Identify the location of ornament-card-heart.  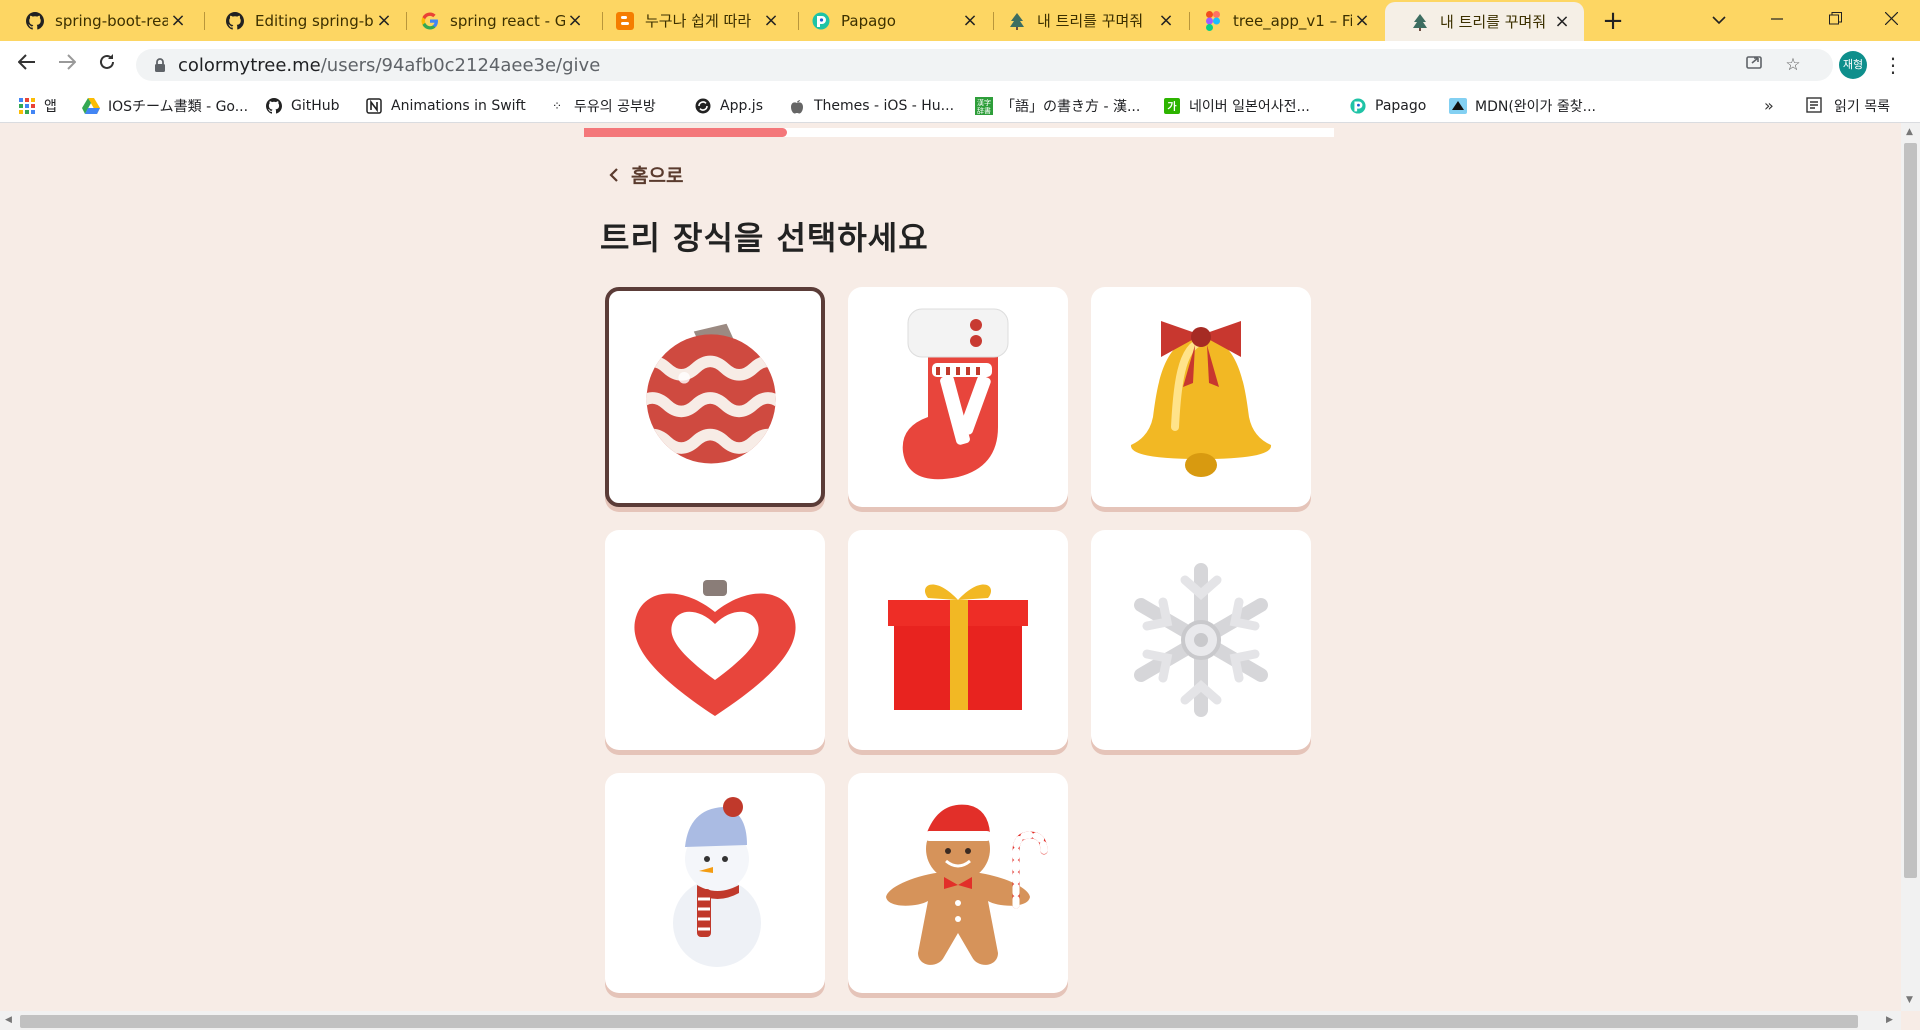
(715, 640).